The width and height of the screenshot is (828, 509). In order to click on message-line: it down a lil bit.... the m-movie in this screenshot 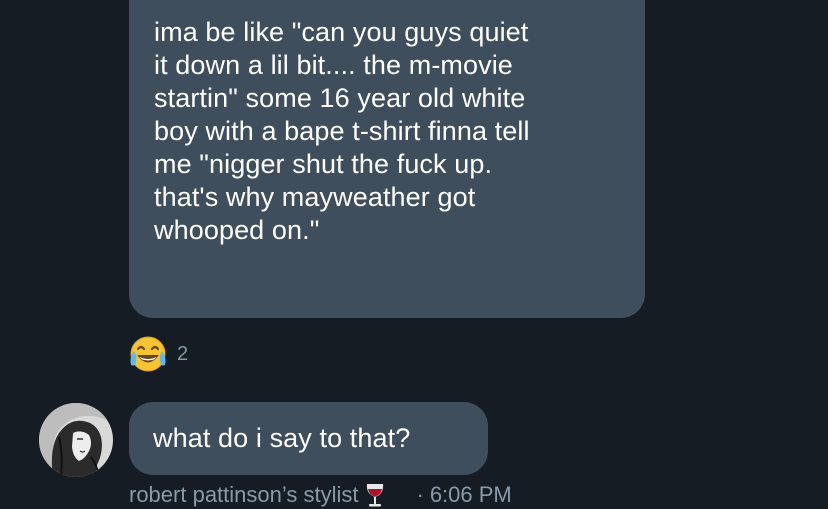, I will do `click(333, 65)`.